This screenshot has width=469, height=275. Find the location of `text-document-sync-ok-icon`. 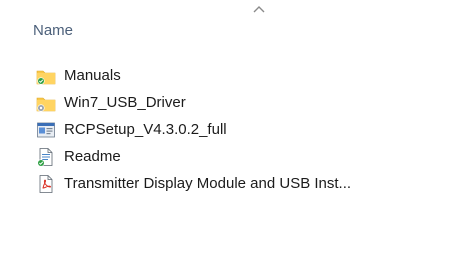

text-document-sync-ok-icon is located at coordinates (46, 157).